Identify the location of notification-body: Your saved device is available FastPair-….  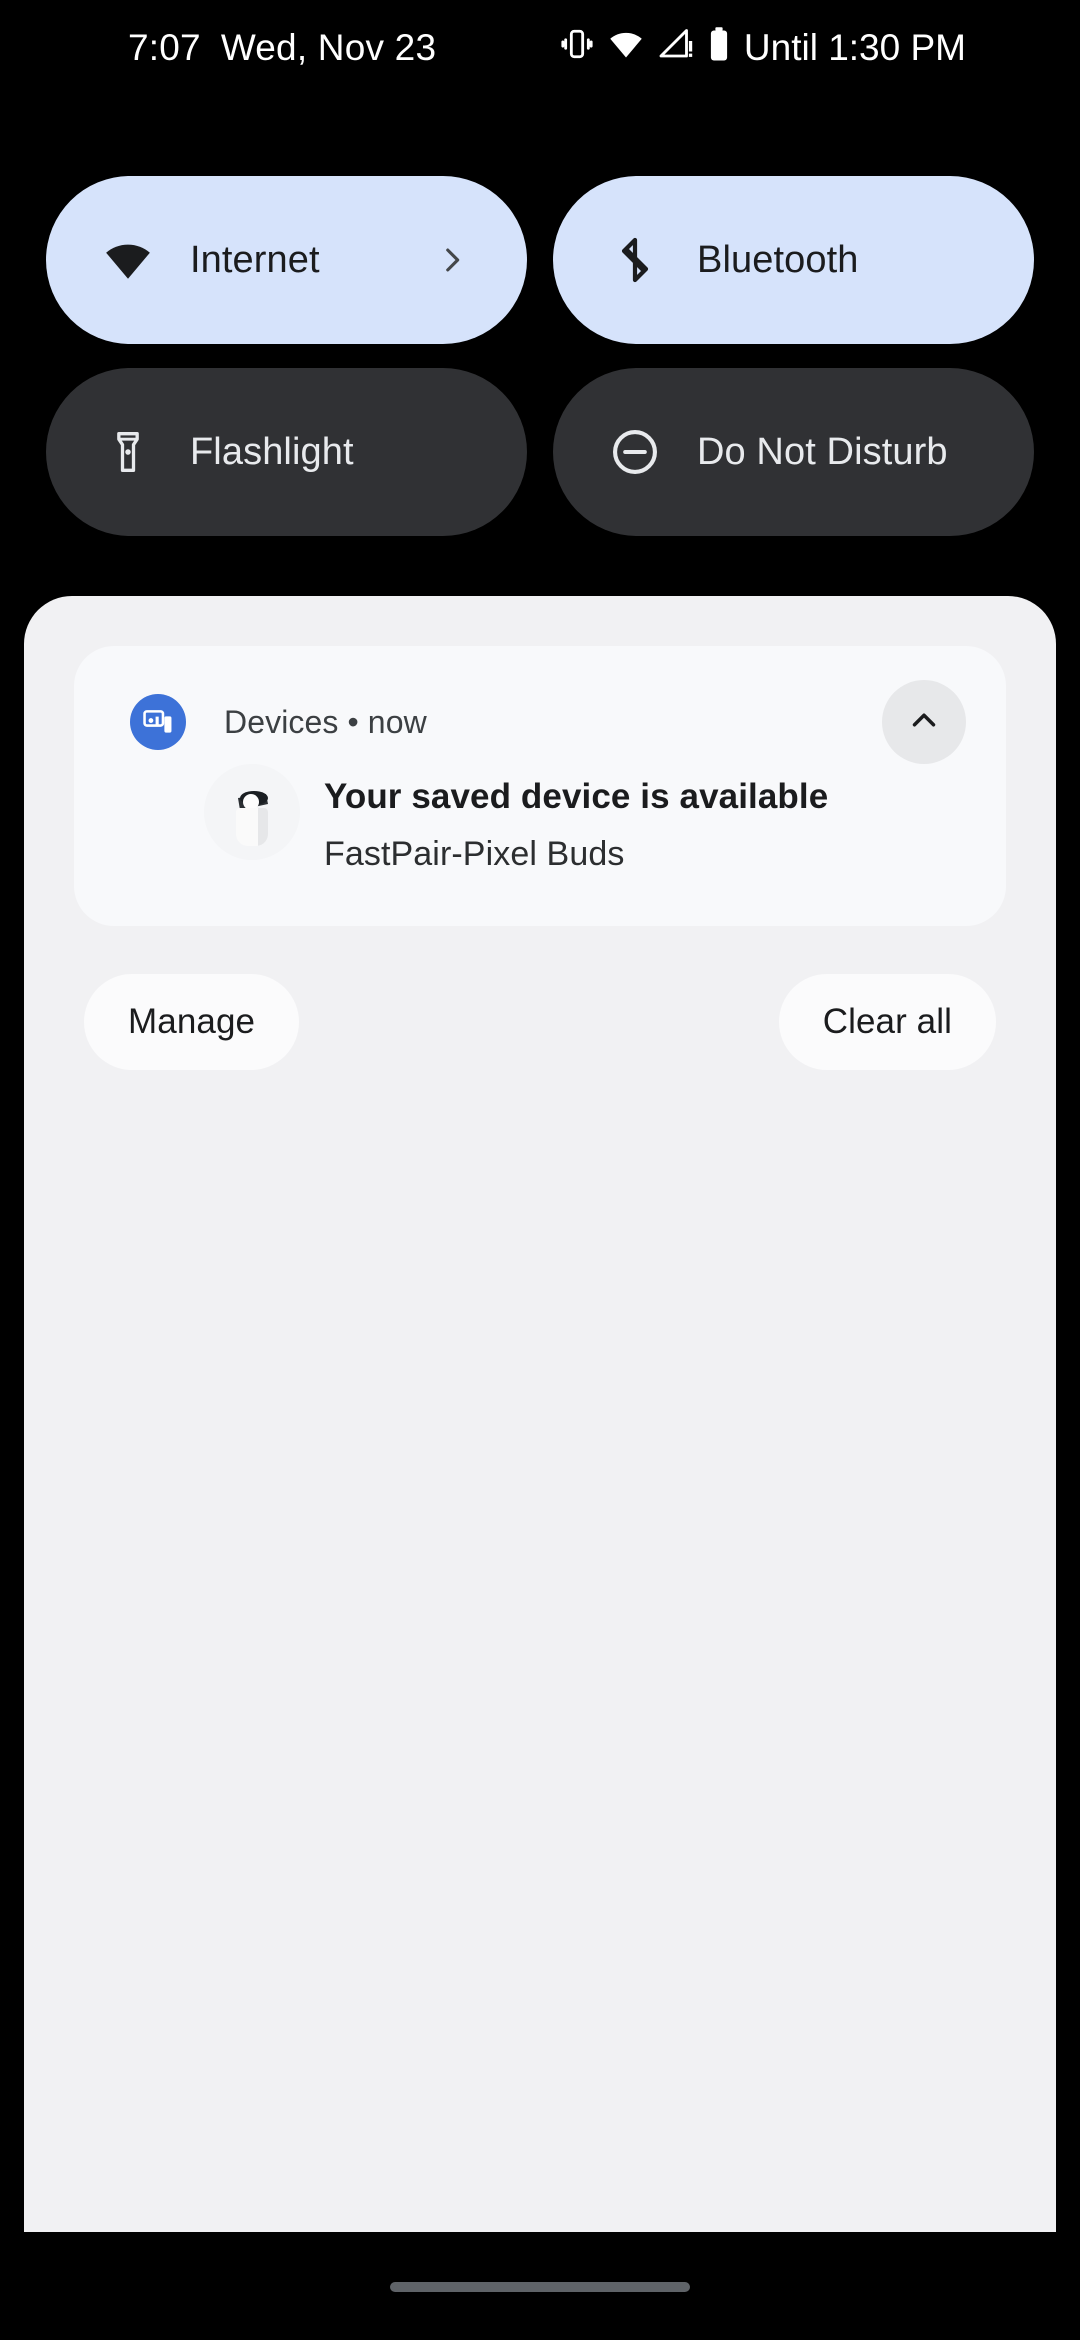
(580, 819).